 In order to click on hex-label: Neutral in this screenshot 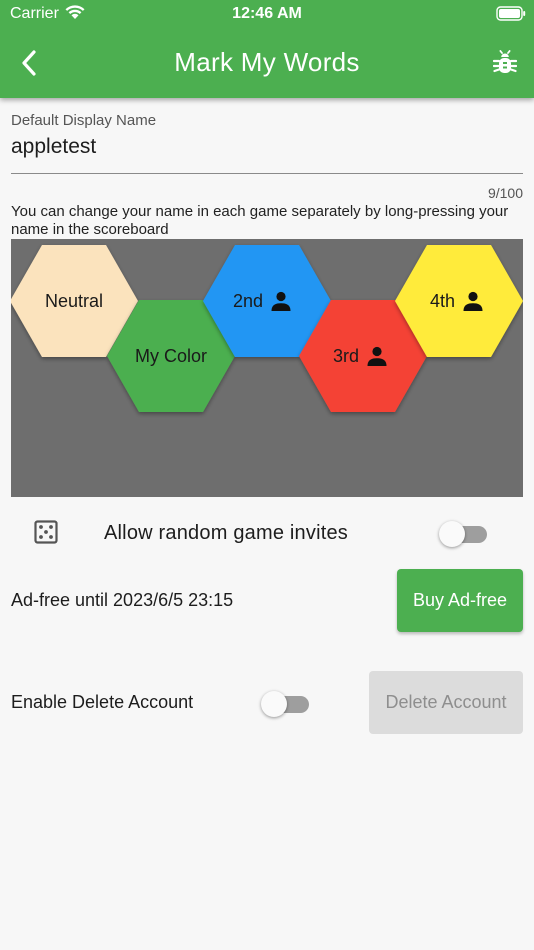, I will do `click(74, 301)`.